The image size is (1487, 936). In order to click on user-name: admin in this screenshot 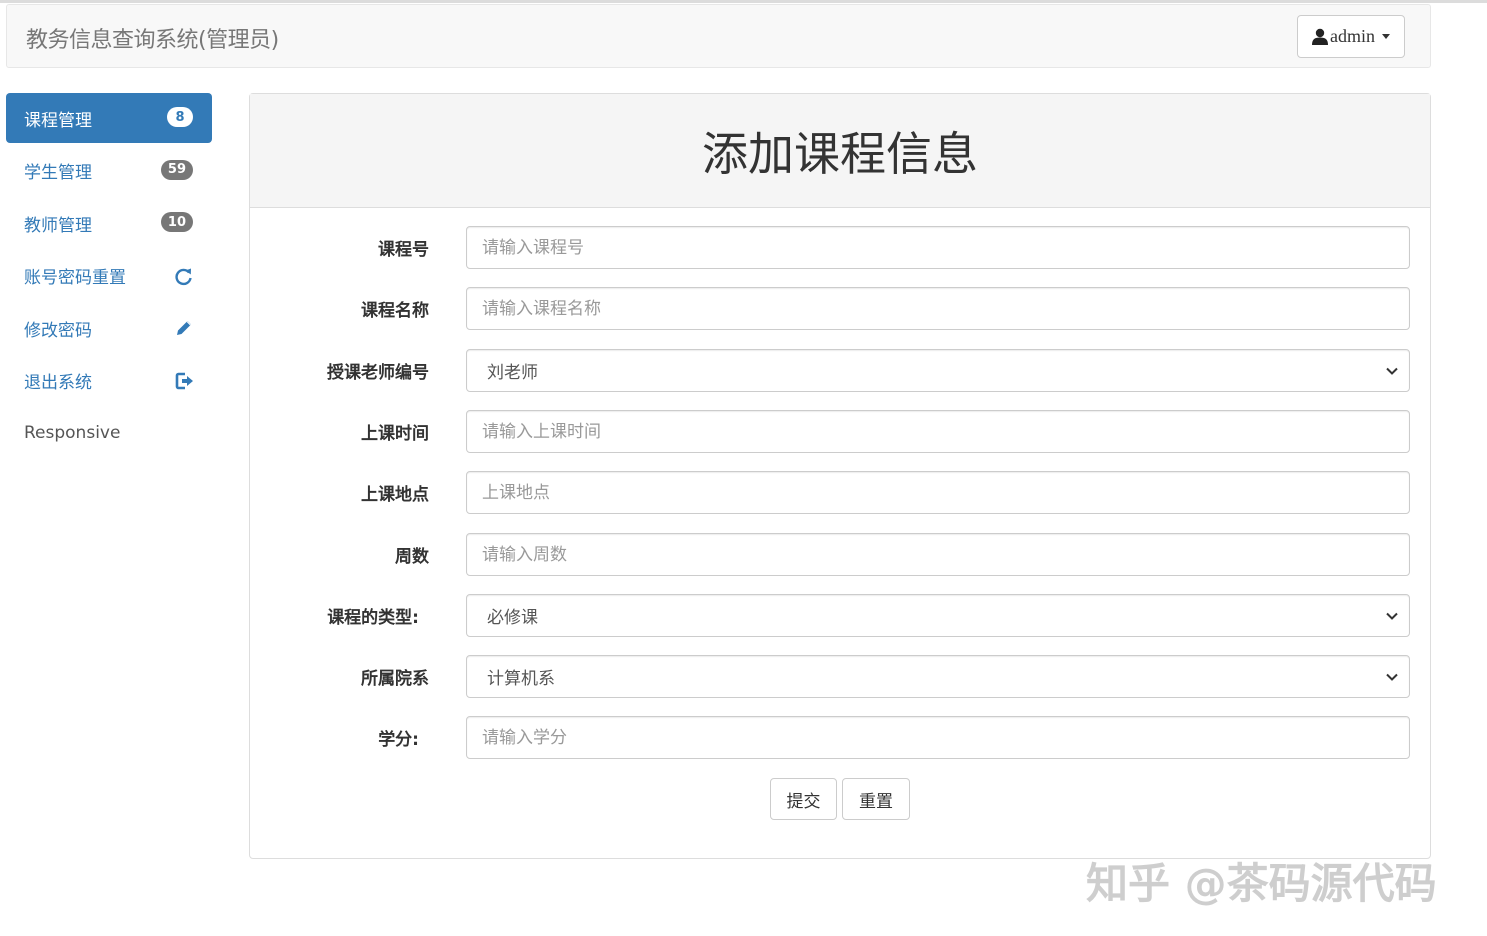, I will do `click(1352, 36)`.